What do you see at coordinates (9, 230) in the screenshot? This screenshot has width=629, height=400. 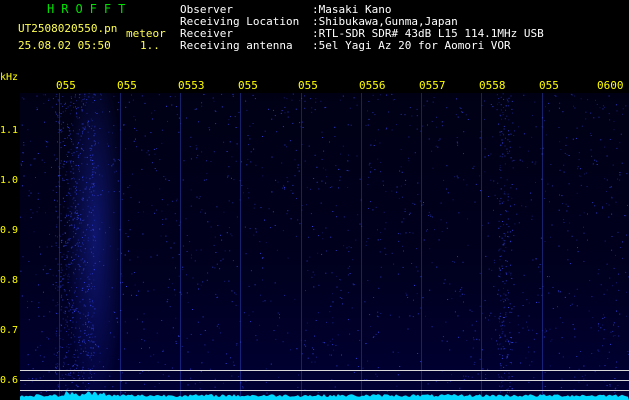 I see `freq-label: 0.9` at bounding box center [9, 230].